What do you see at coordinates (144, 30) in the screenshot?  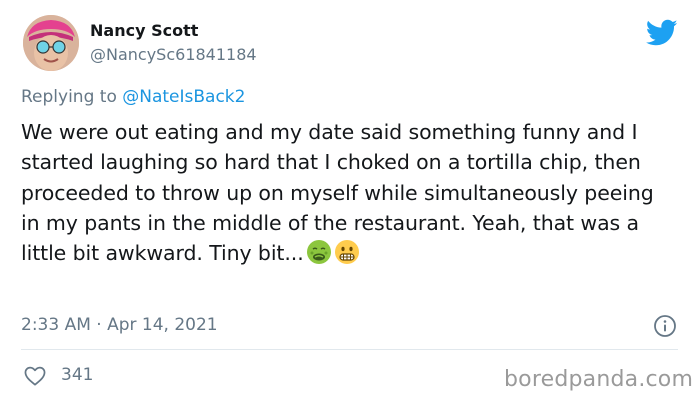 I see `author-display-name: Nancy Scott` at bounding box center [144, 30].